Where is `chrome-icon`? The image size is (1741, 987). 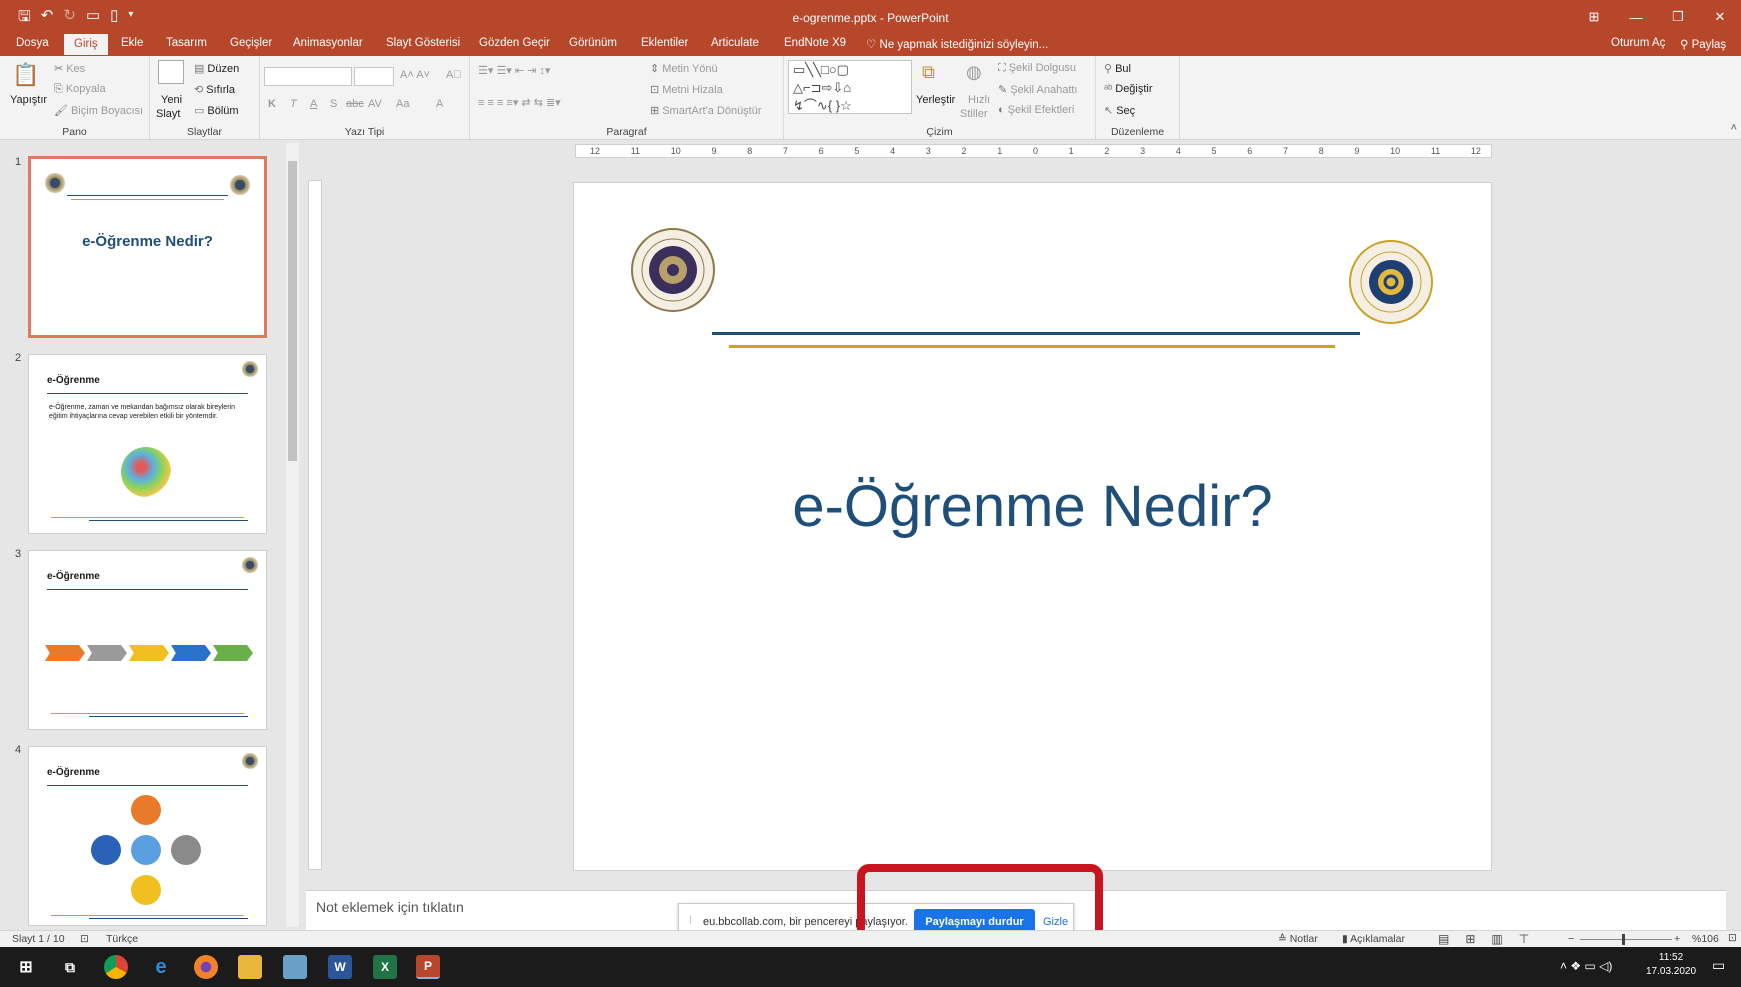 chrome-icon is located at coordinates (116, 967).